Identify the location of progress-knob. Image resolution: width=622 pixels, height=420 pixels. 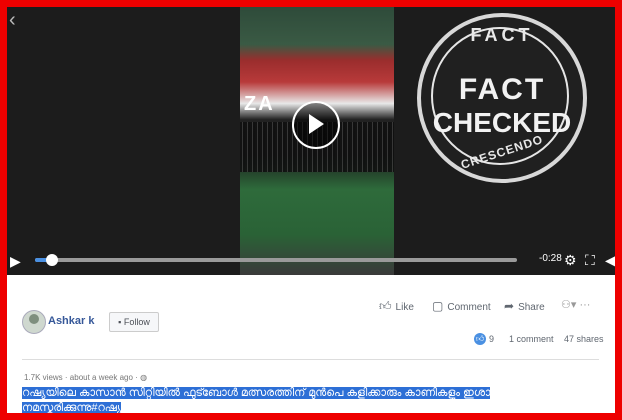
(51, 260).